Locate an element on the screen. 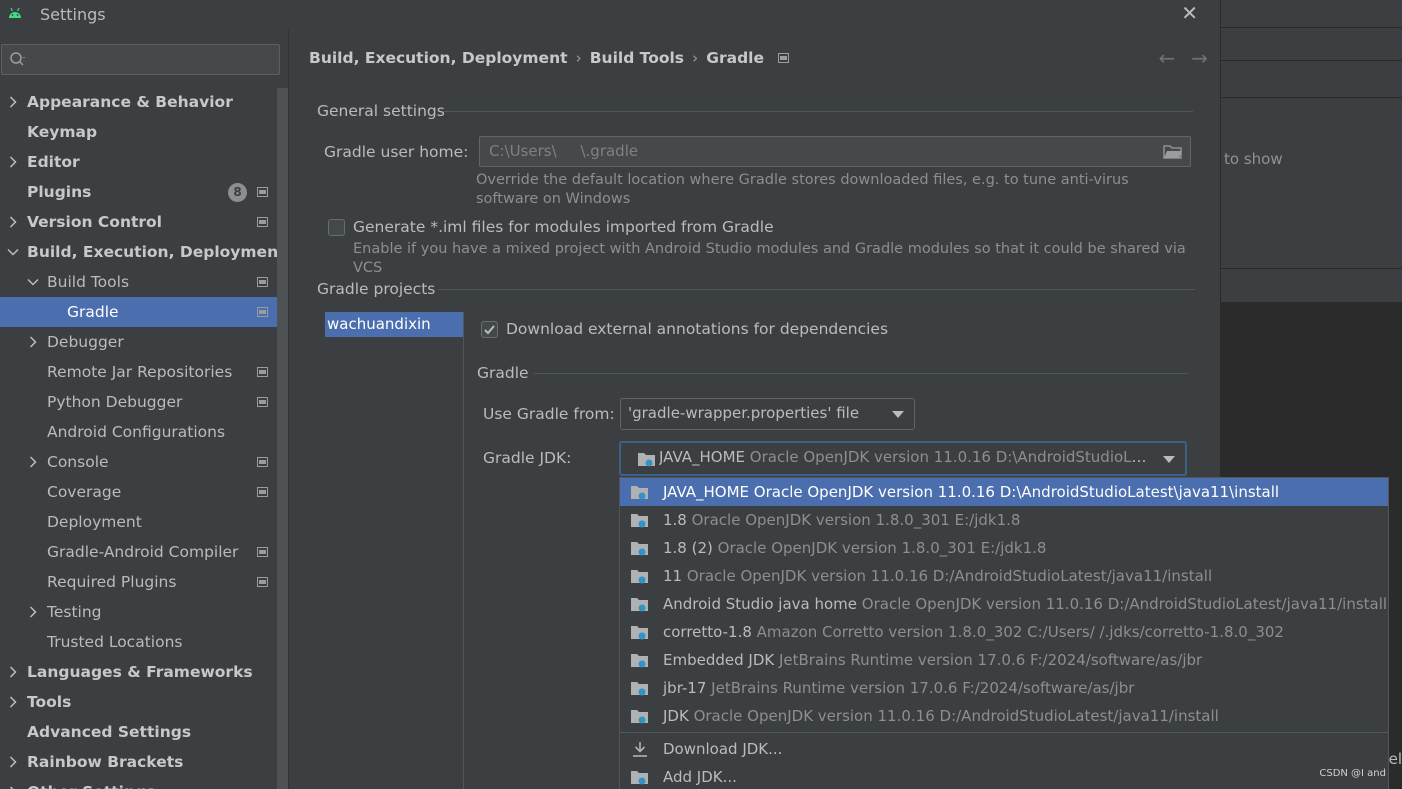 This screenshot has width=1402, height=789. sidebar-item-other-settings: Other Settings is located at coordinates (138, 783).